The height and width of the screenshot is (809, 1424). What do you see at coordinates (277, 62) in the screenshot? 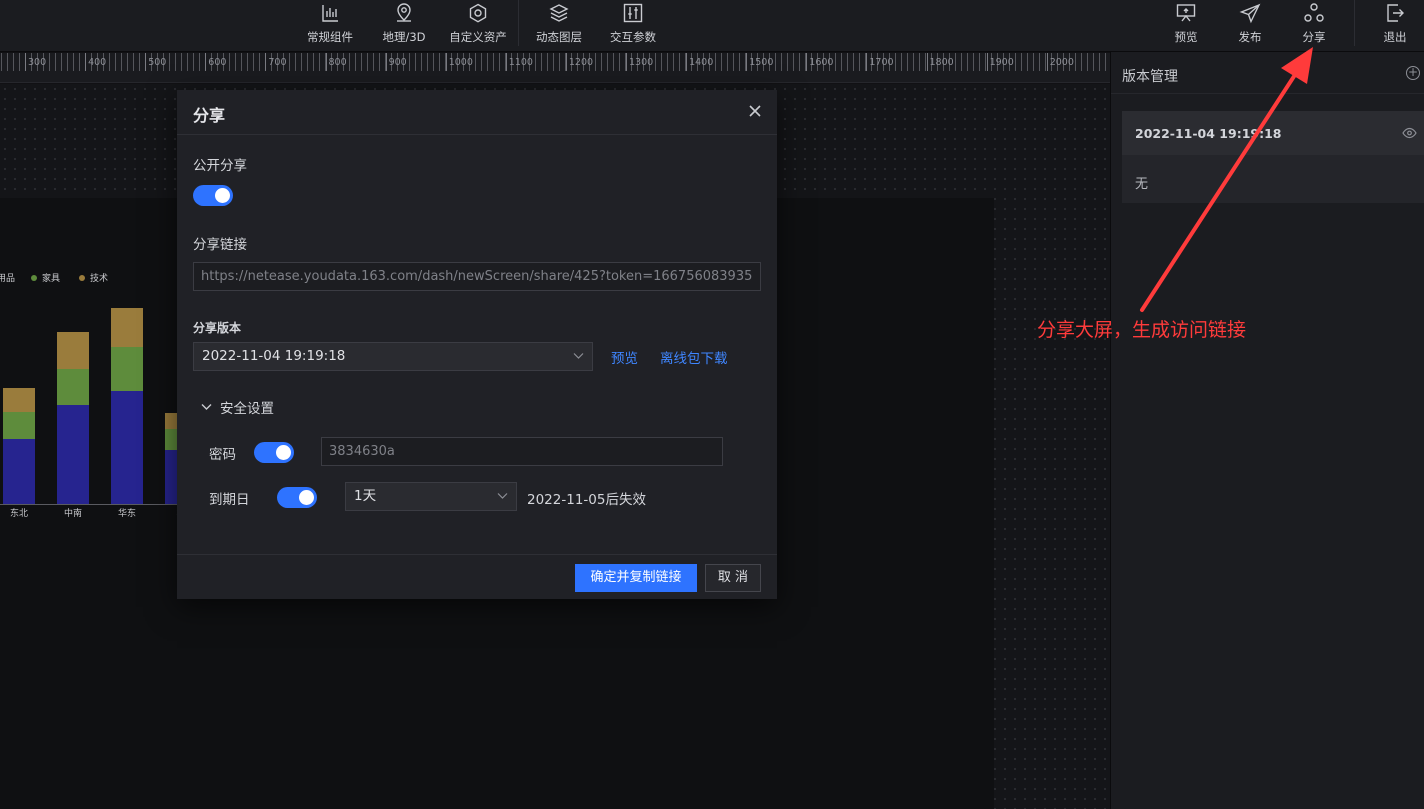
I see `ruler-label: 700` at bounding box center [277, 62].